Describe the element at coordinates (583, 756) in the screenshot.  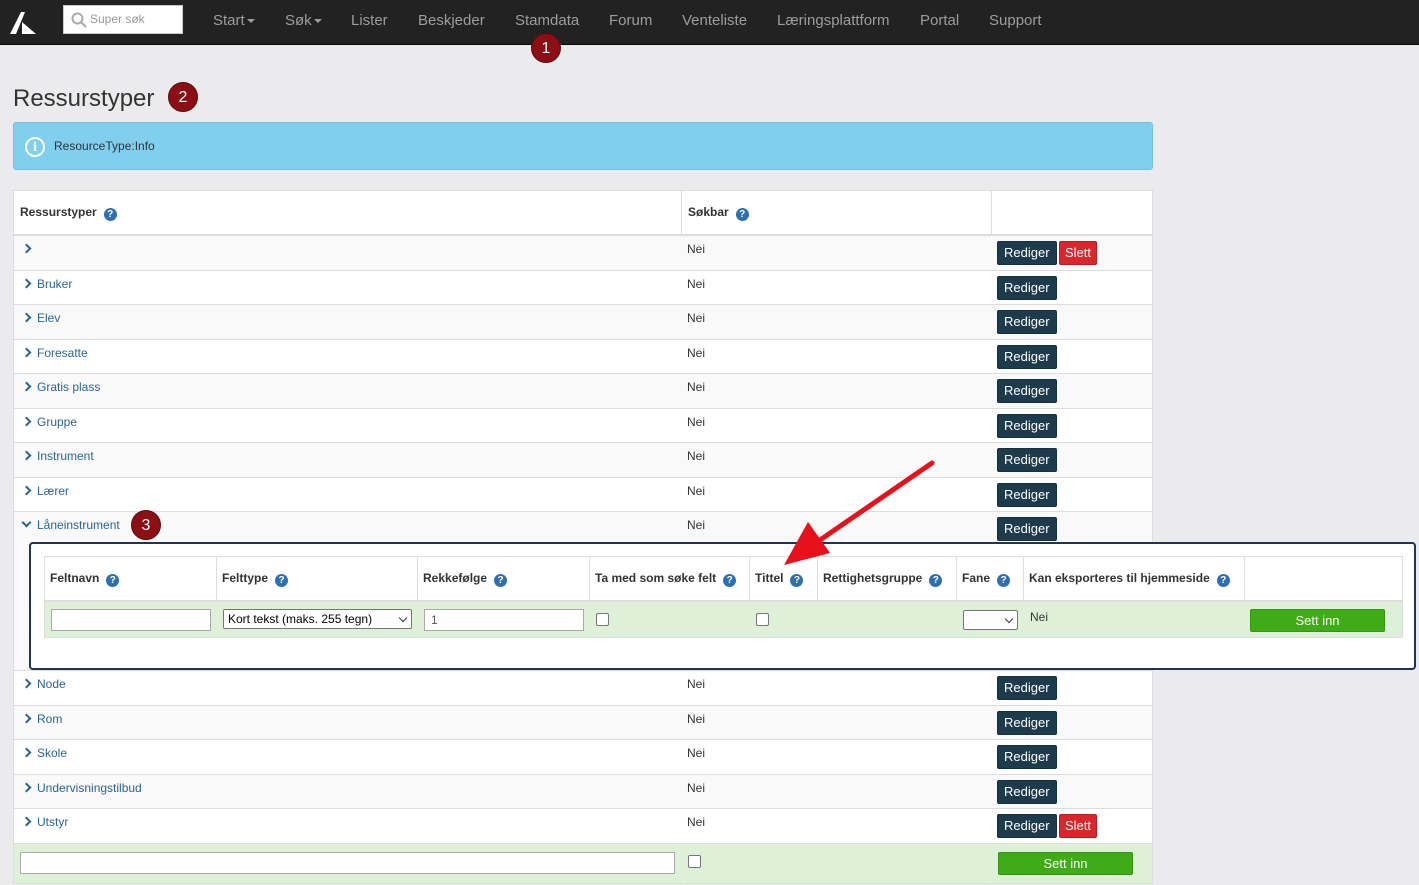
I see `table-row: Skole Nei Rediger` at that location.